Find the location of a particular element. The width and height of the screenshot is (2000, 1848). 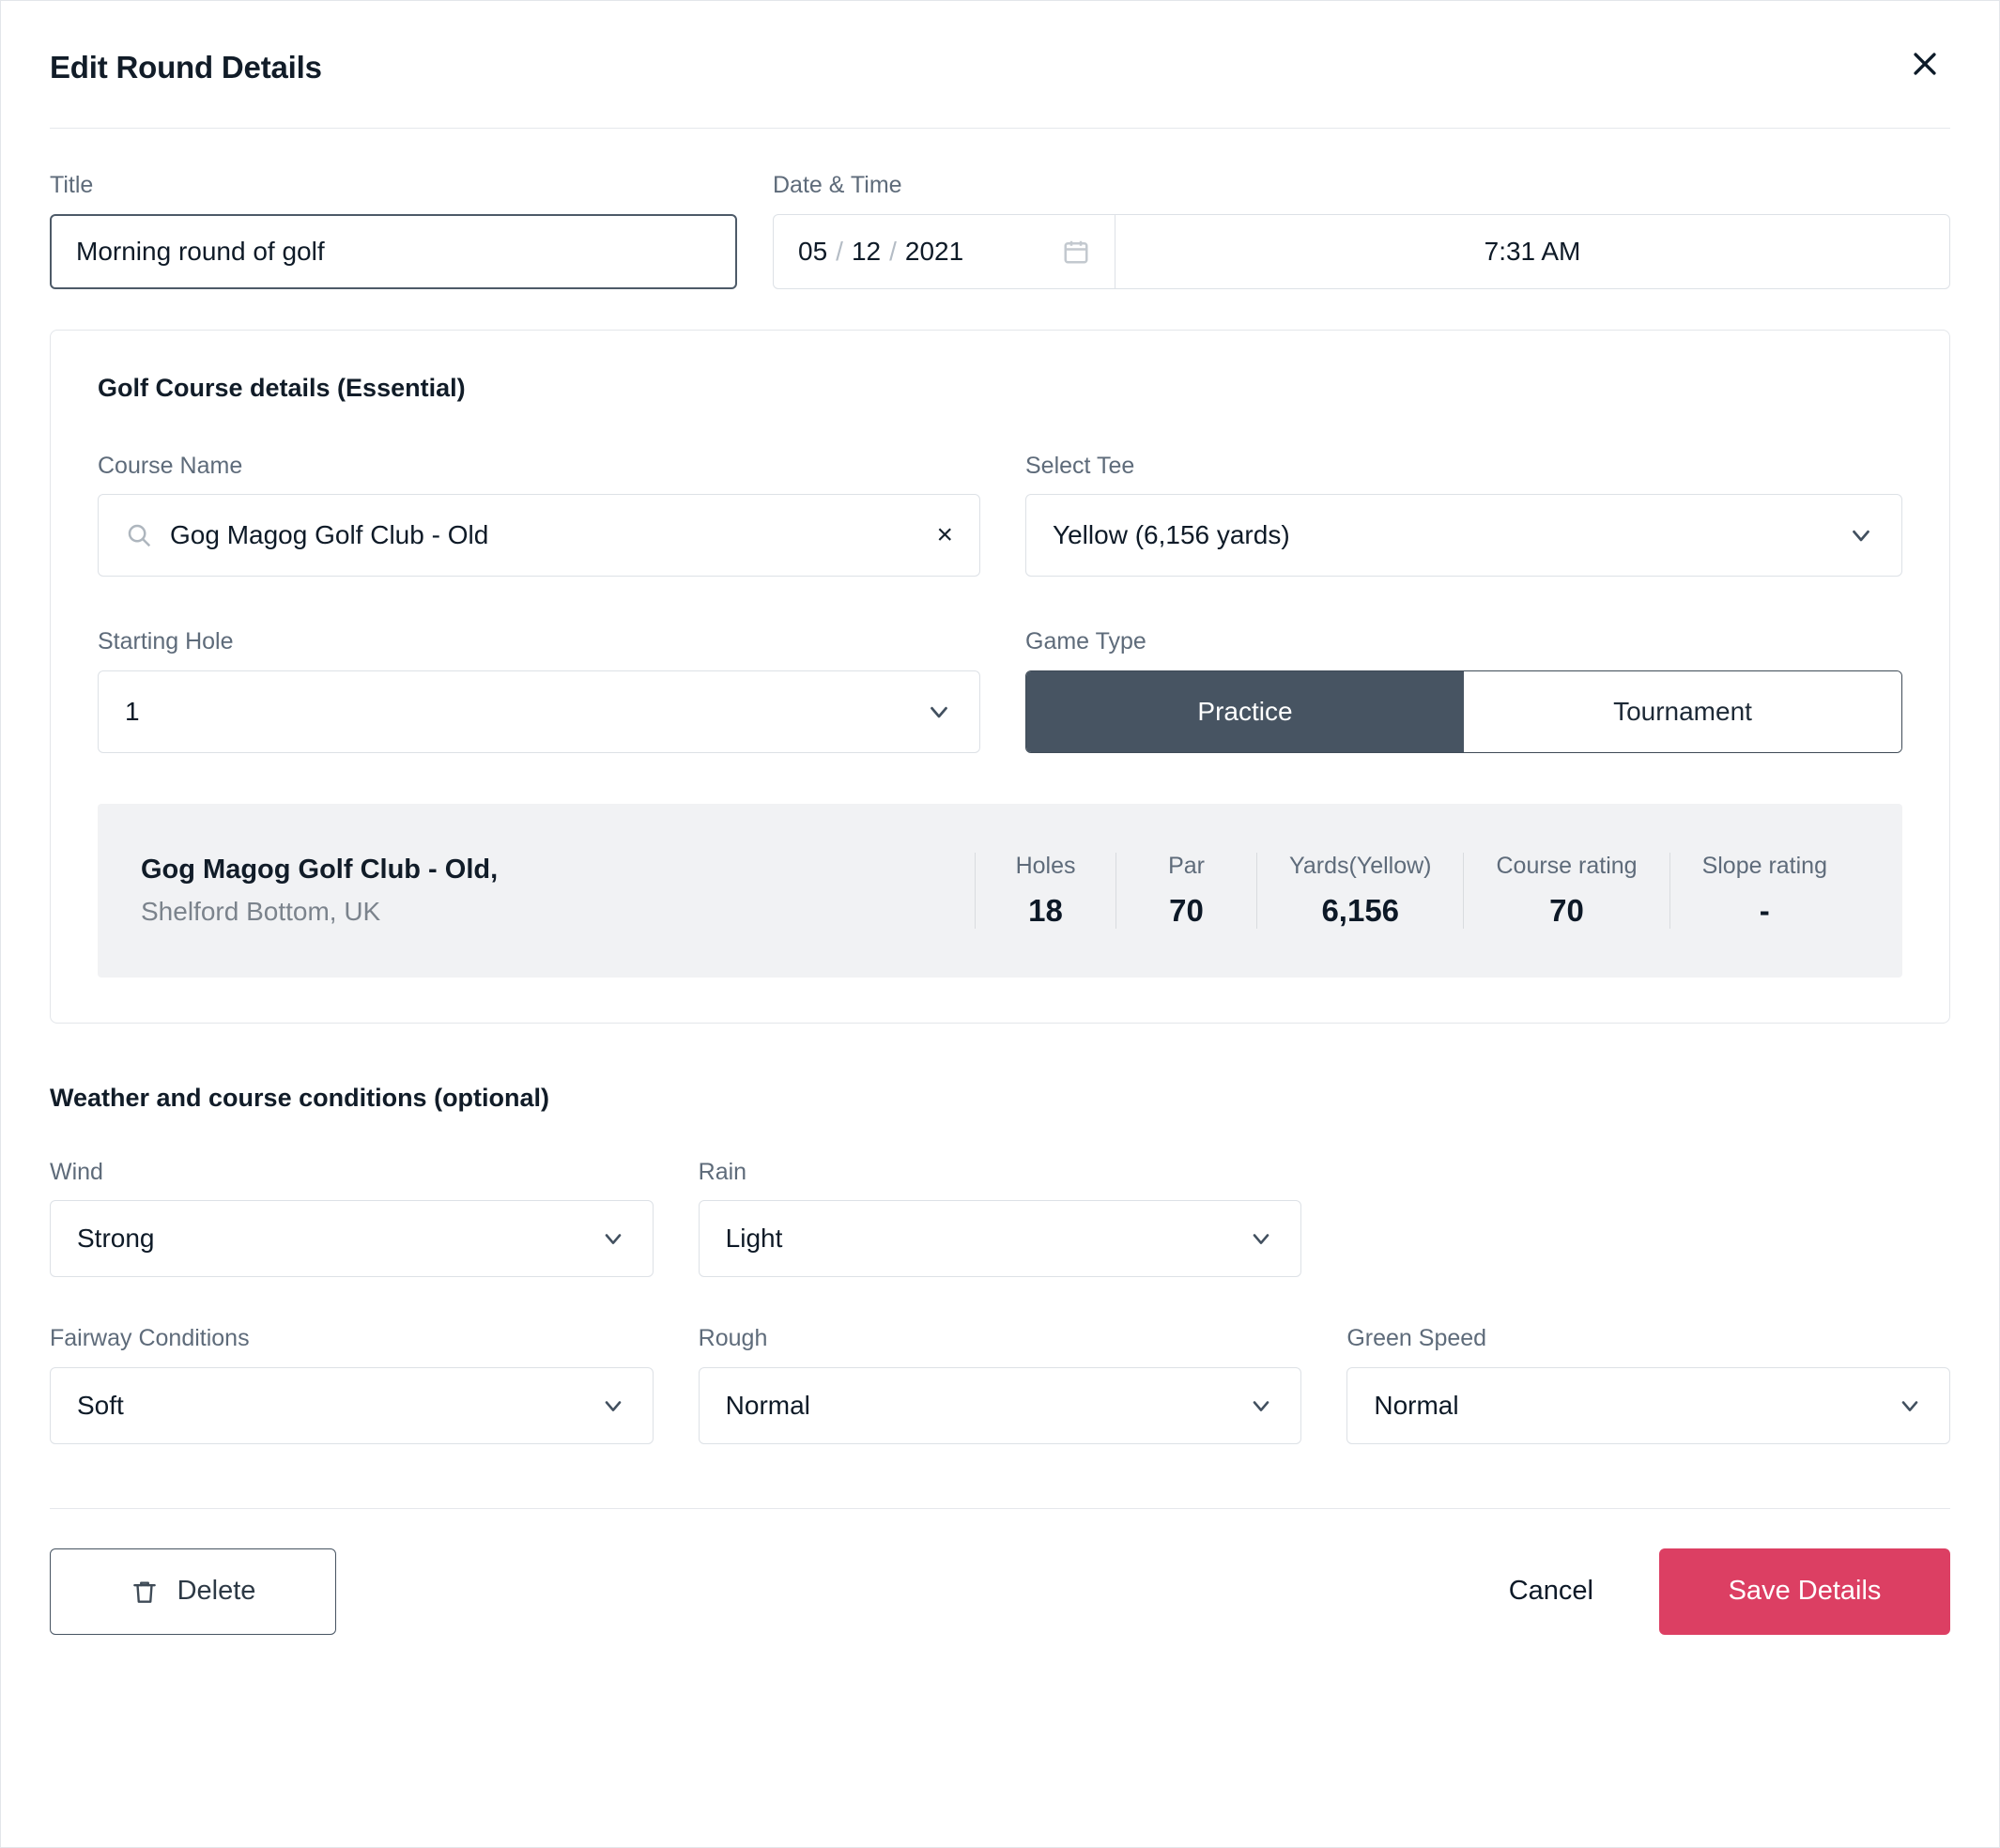

wind-value: Strong is located at coordinates (116, 1238).